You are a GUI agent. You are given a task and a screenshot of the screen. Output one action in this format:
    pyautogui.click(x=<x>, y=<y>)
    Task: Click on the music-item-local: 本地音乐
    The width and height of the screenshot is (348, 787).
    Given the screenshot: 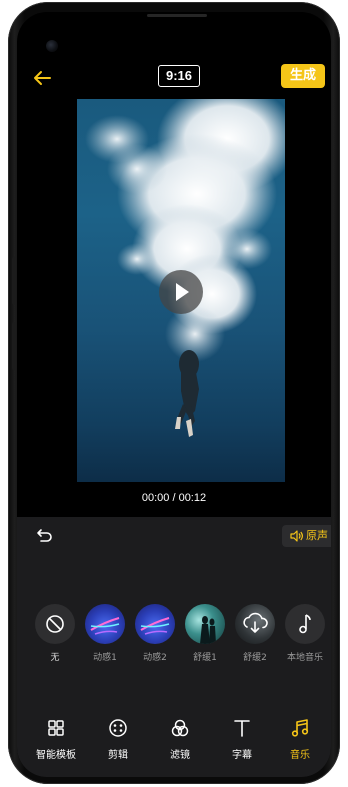 What is the action you would take?
    pyautogui.click(x=305, y=633)
    